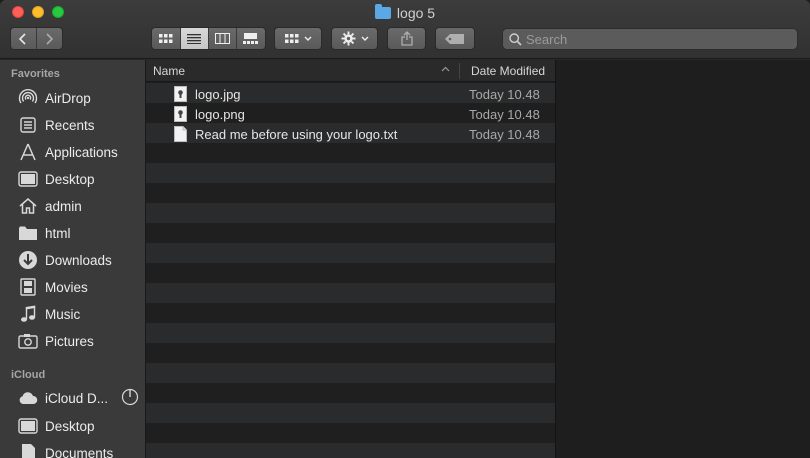 The width and height of the screenshot is (810, 458). Describe the element at coordinates (28, 398) in the screenshot. I see `icloud-icon` at that location.